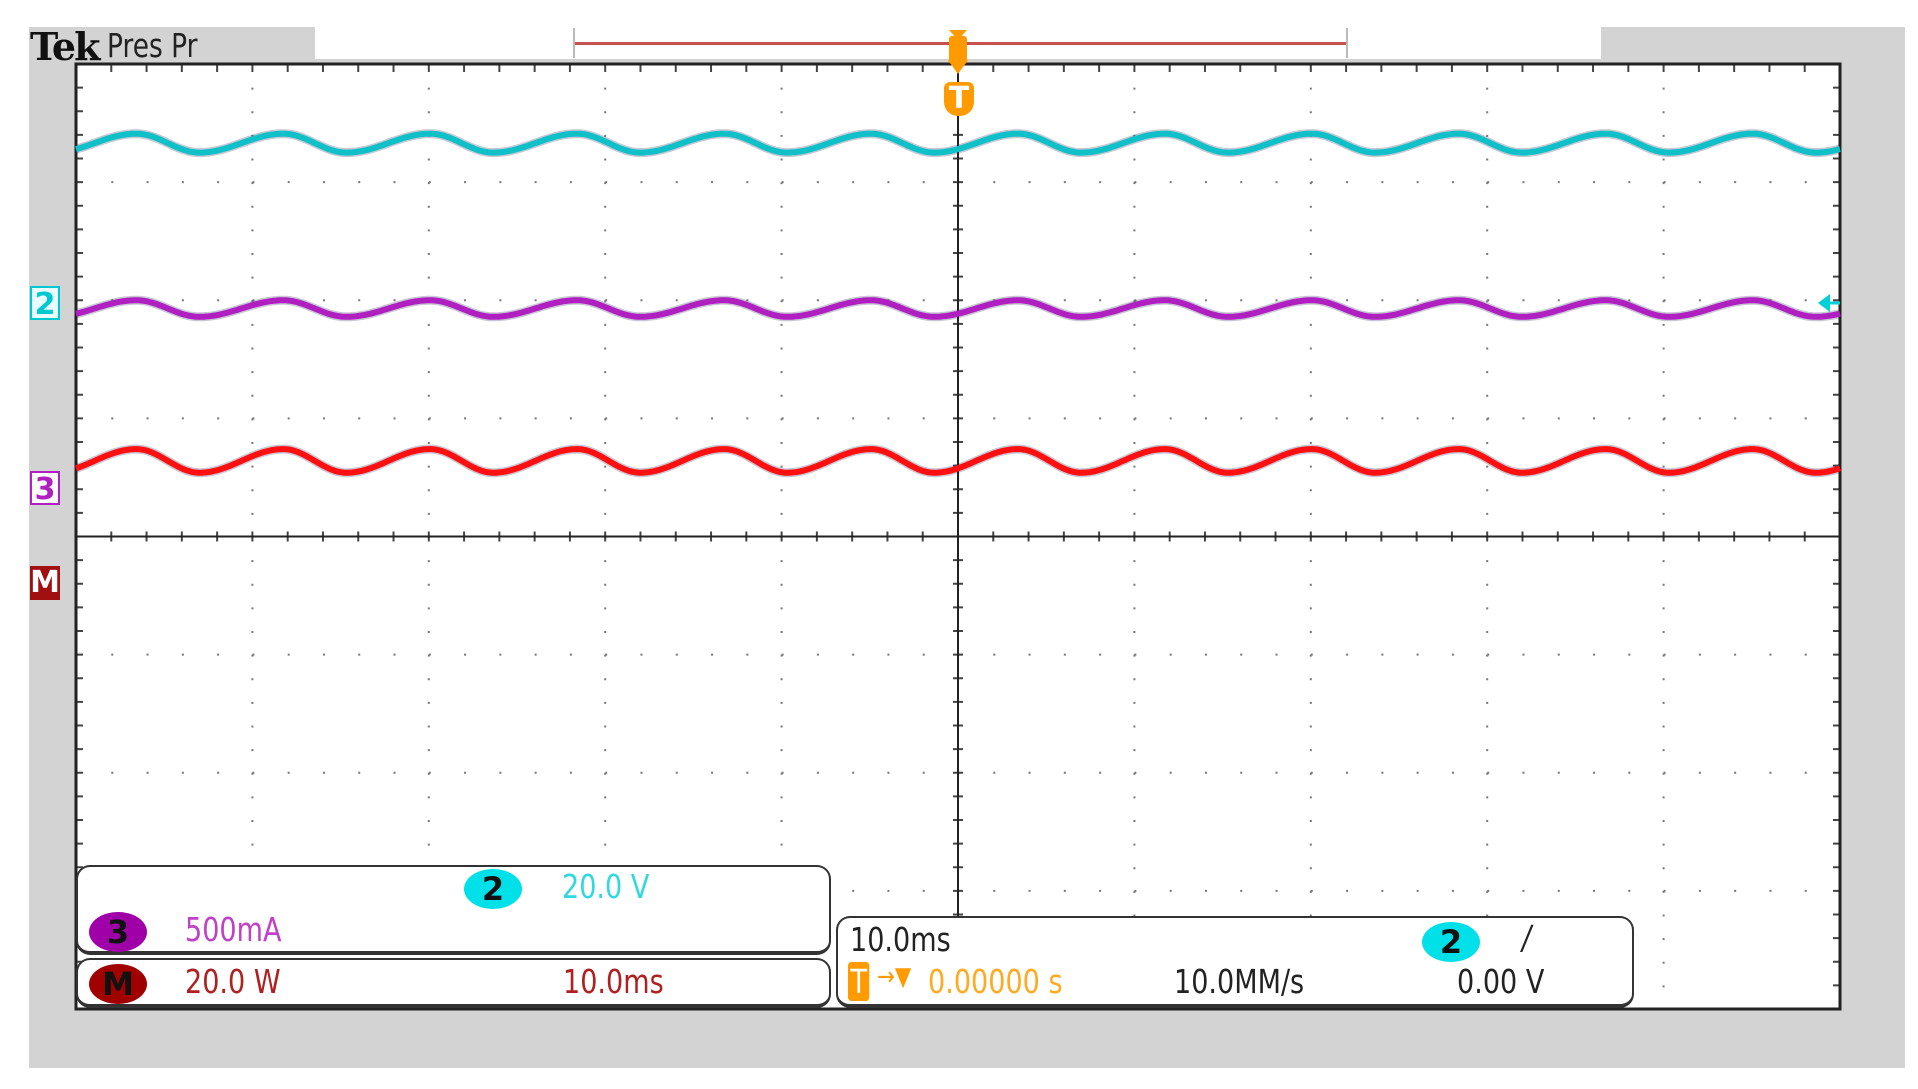 The height and width of the screenshot is (1089, 1918). I want to click on ch3-scale: 500mA, so click(233, 929).